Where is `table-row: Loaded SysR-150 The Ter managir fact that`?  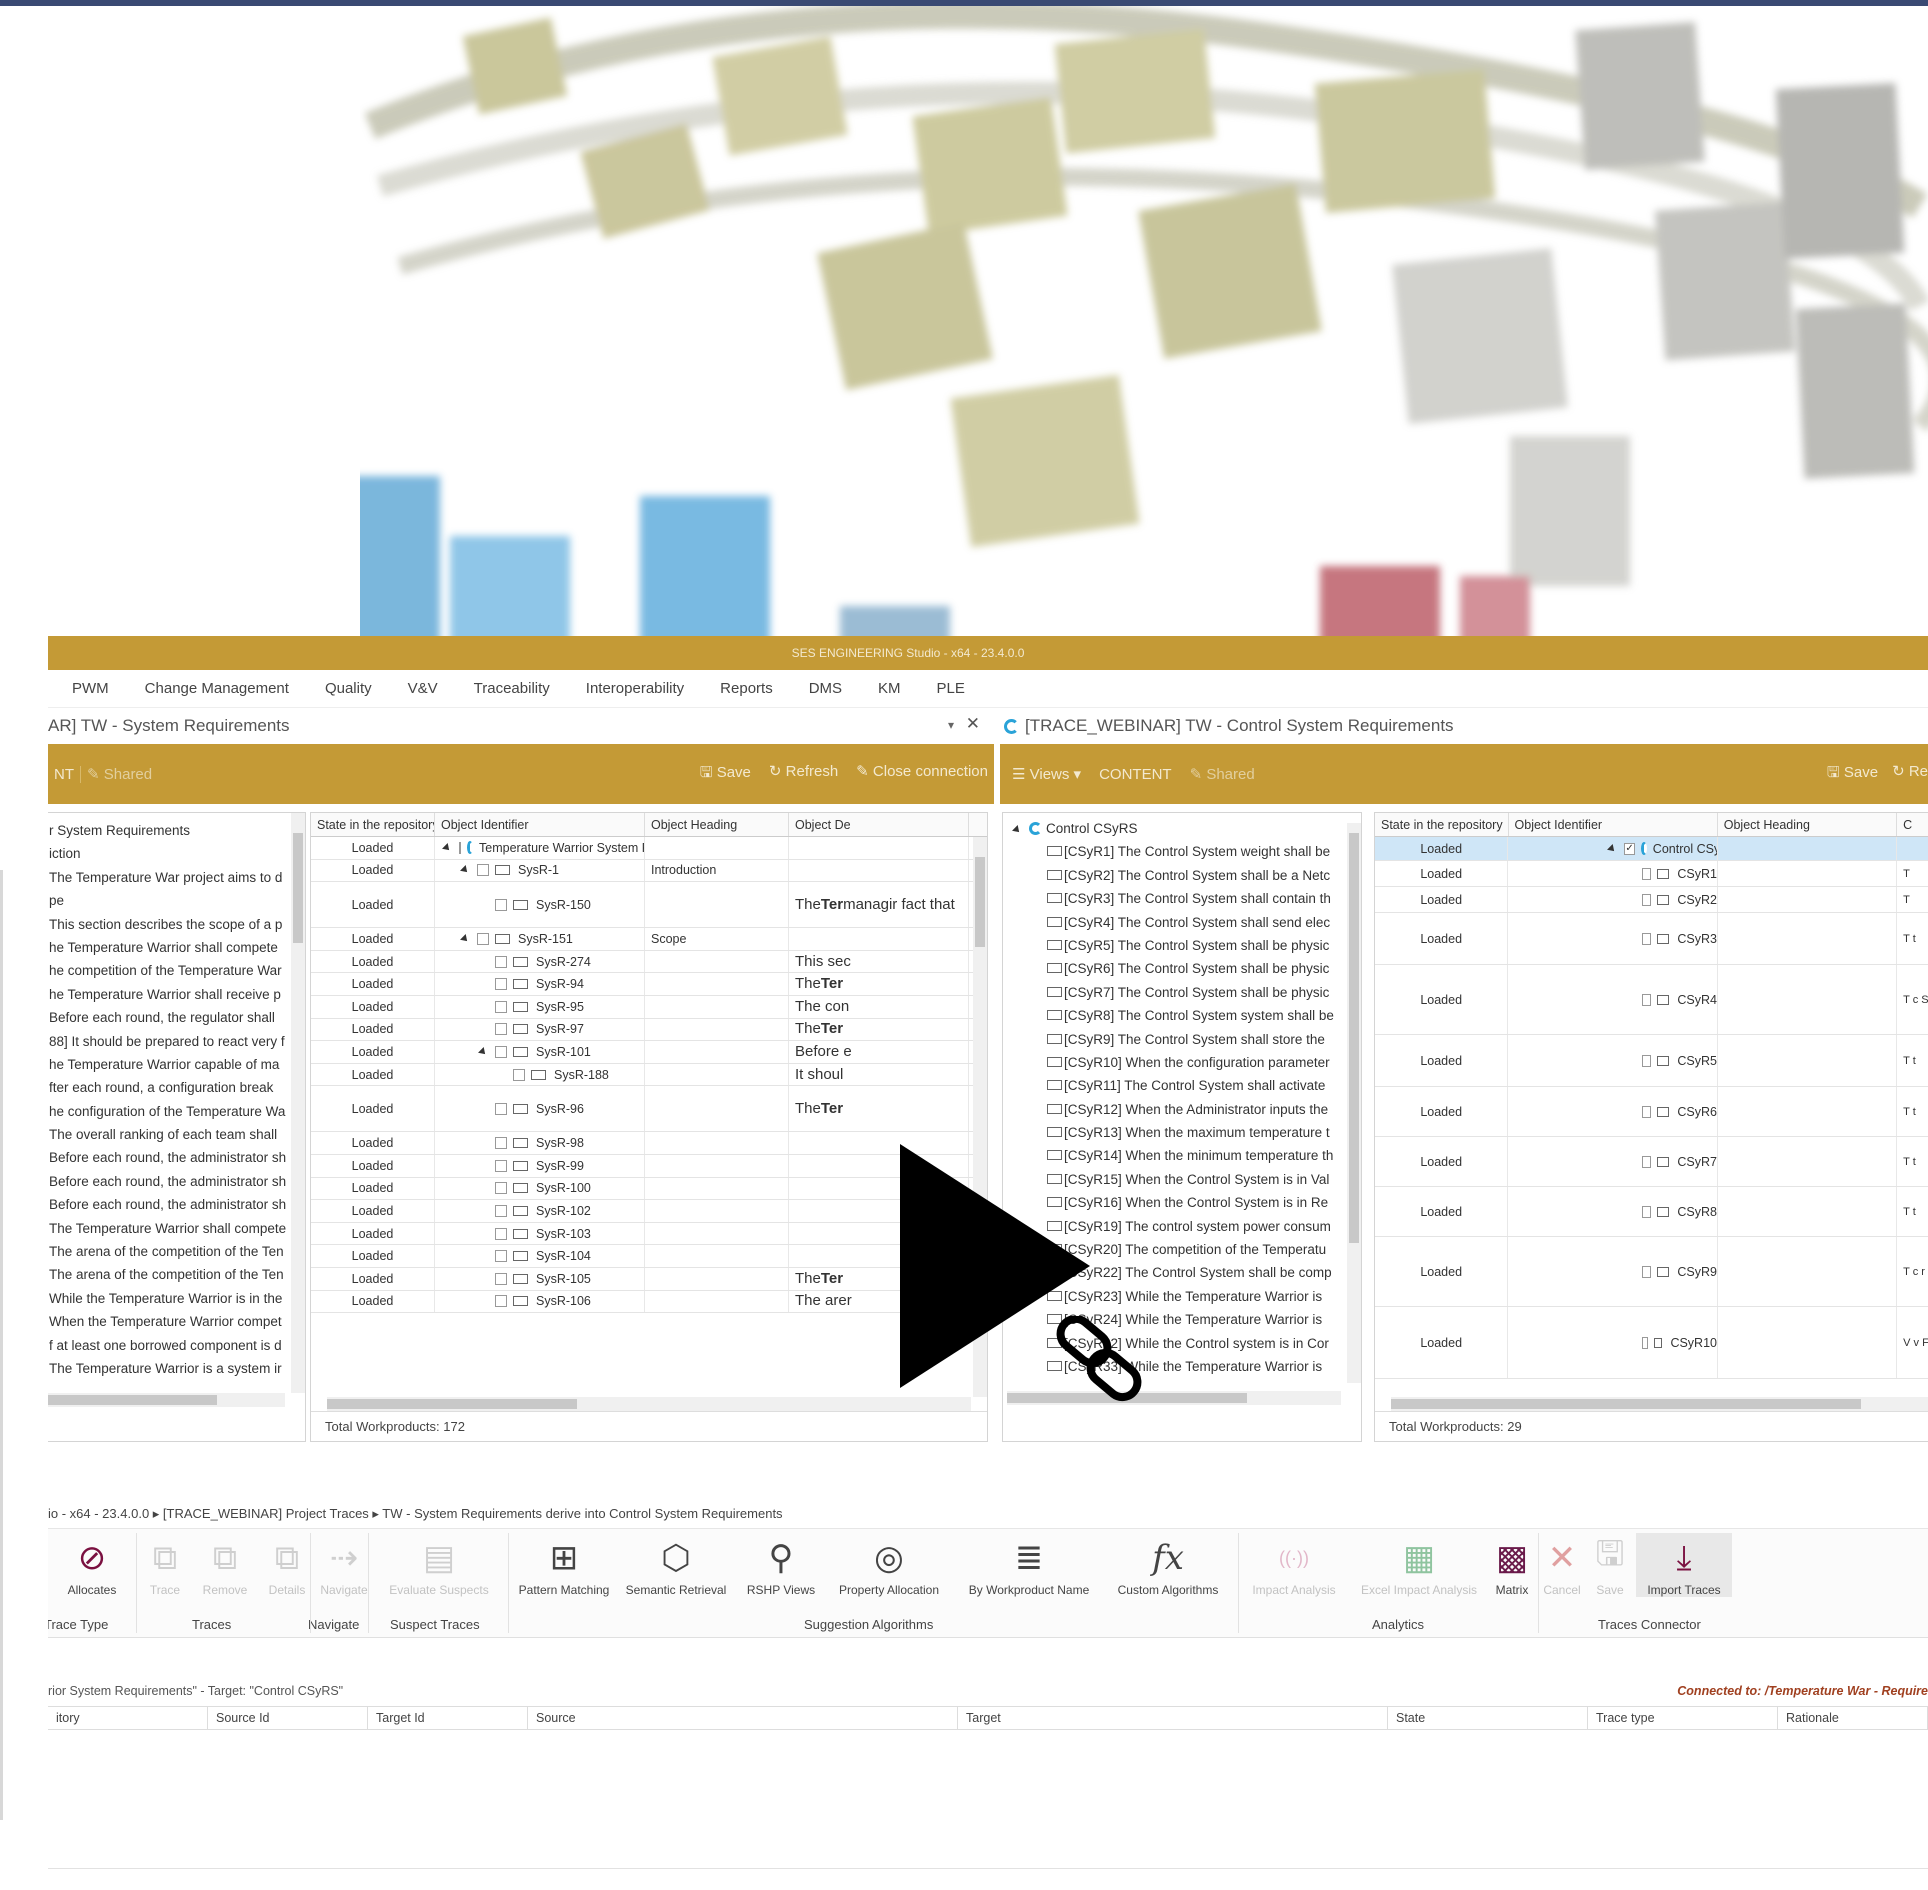 table-row: Loaded SysR-150 The Ter managir fact that is located at coordinates (649, 905).